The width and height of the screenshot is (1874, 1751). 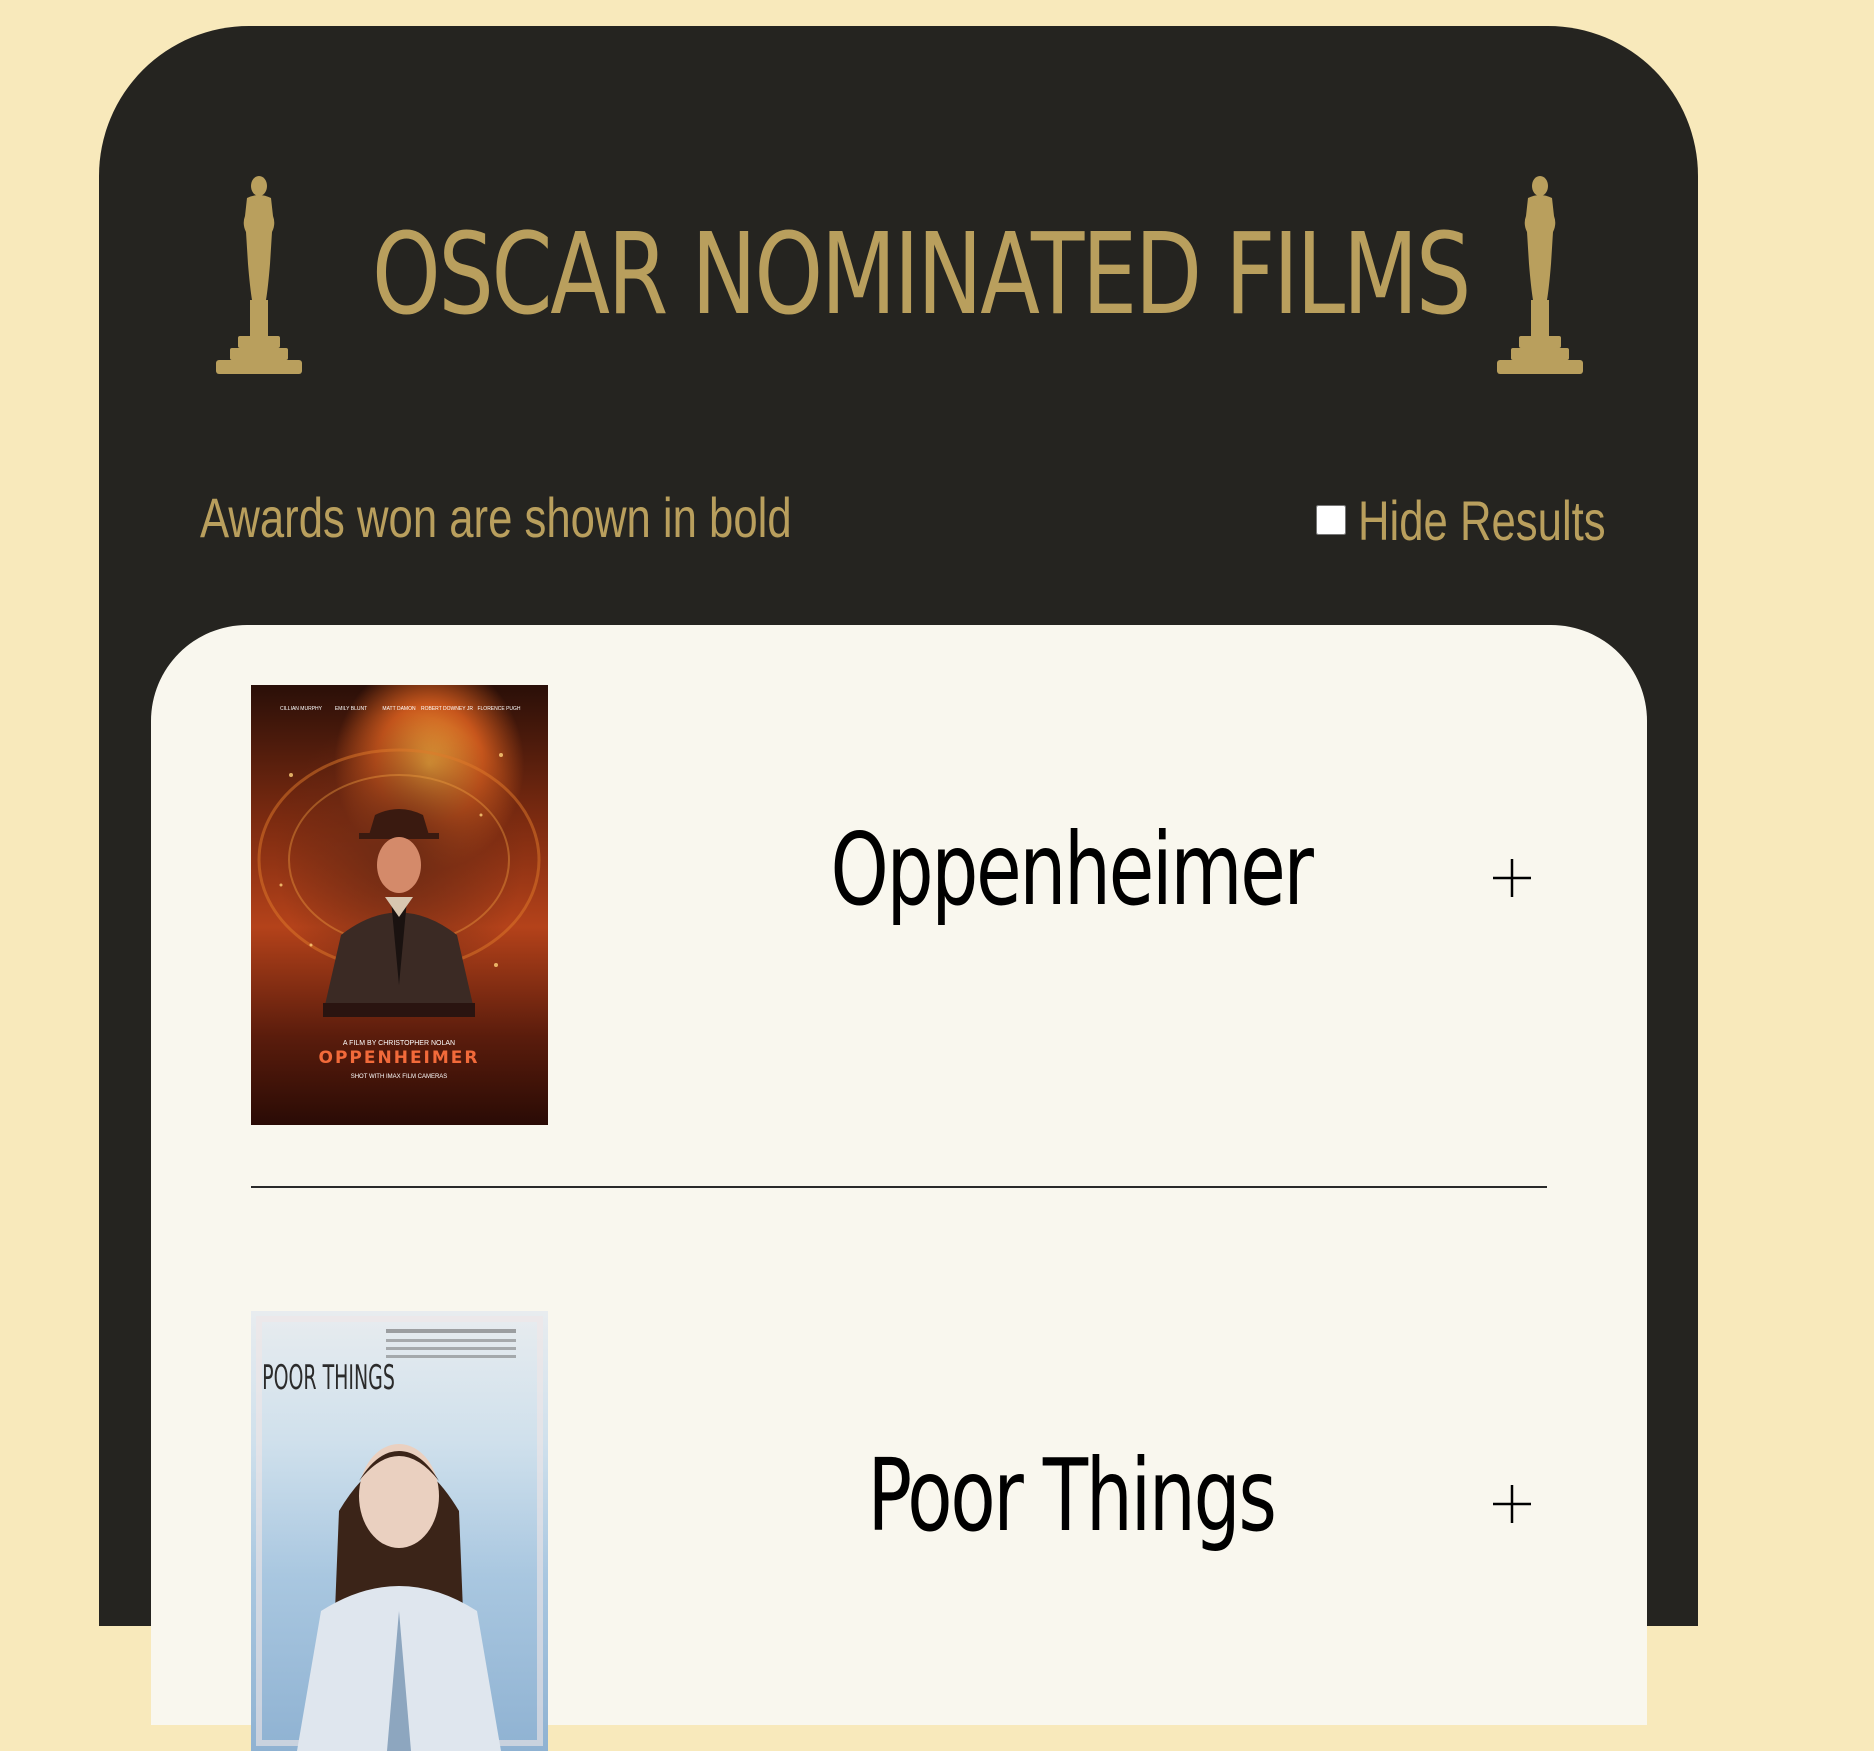 What do you see at coordinates (399, 1058) in the screenshot?
I see `poster-title: OPPENHEIMER` at bounding box center [399, 1058].